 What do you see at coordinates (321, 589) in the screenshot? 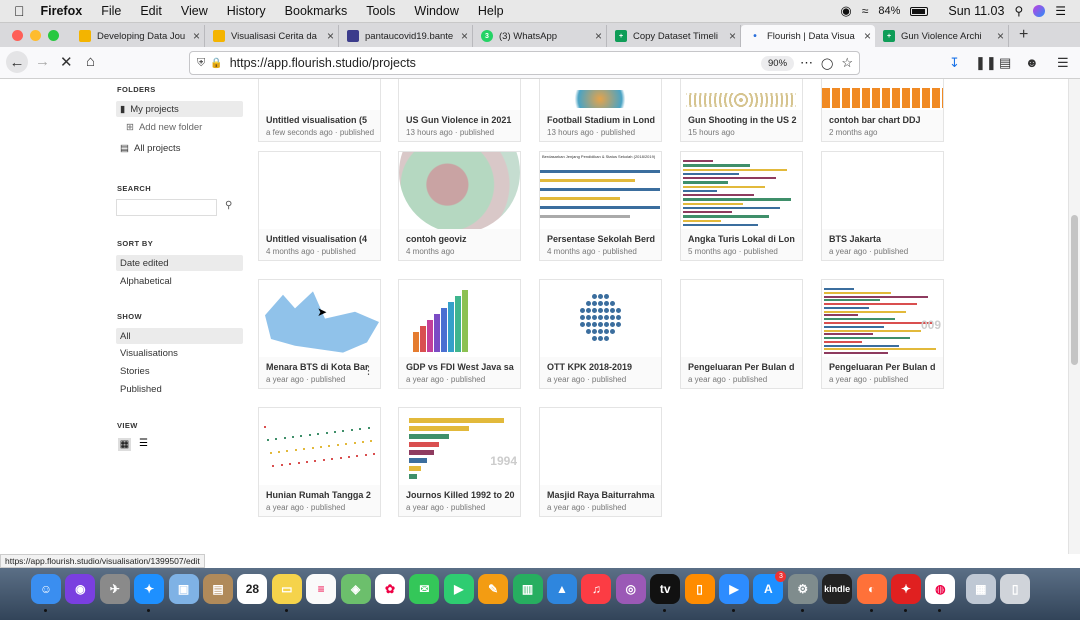
I see `reminders-icon: ≡` at bounding box center [321, 589].